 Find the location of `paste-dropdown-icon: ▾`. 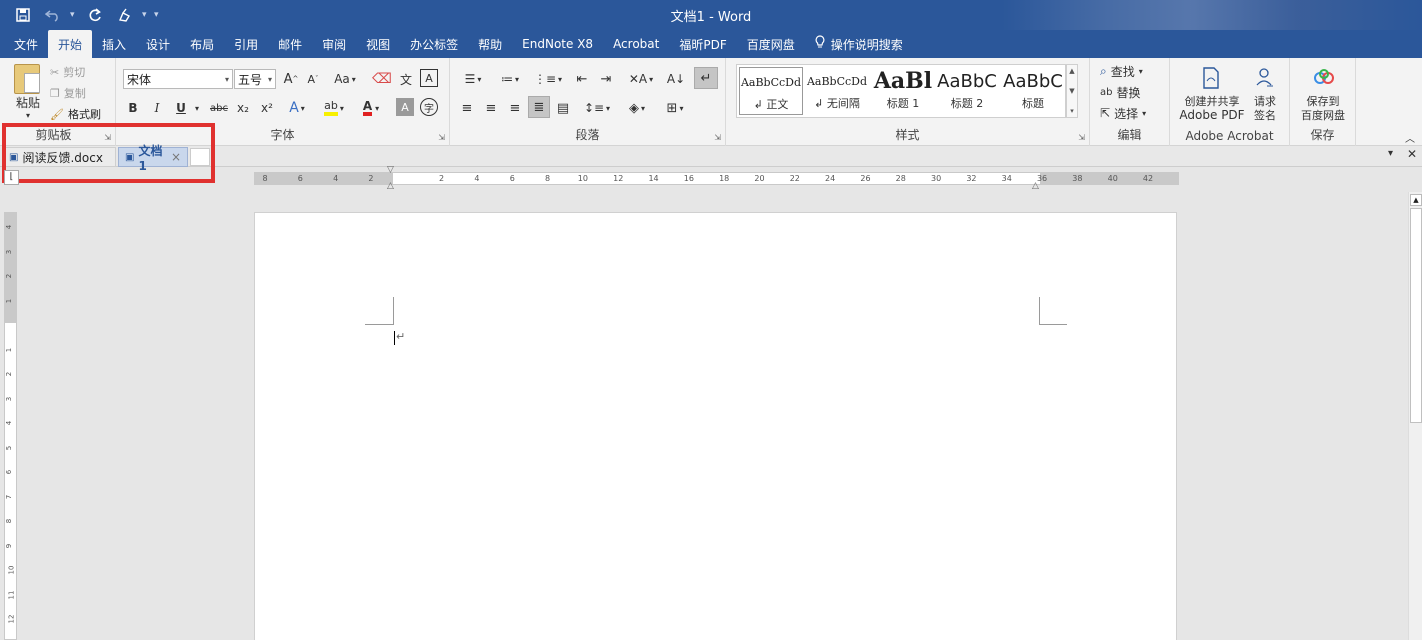

paste-dropdown-icon: ▾ is located at coordinates (28, 115).